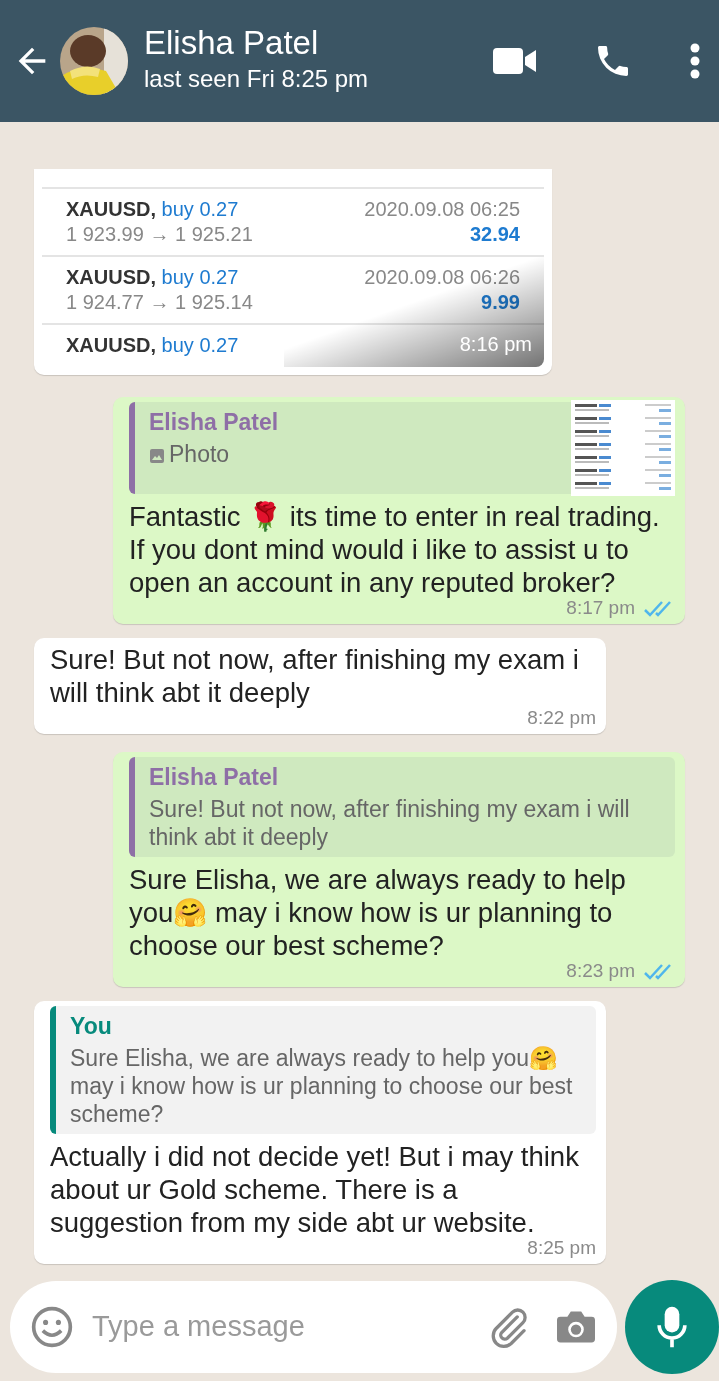 This screenshot has width=719, height=1381. Describe the element at coordinates (672, 1326) in the screenshot. I see `microphone-icon` at that location.